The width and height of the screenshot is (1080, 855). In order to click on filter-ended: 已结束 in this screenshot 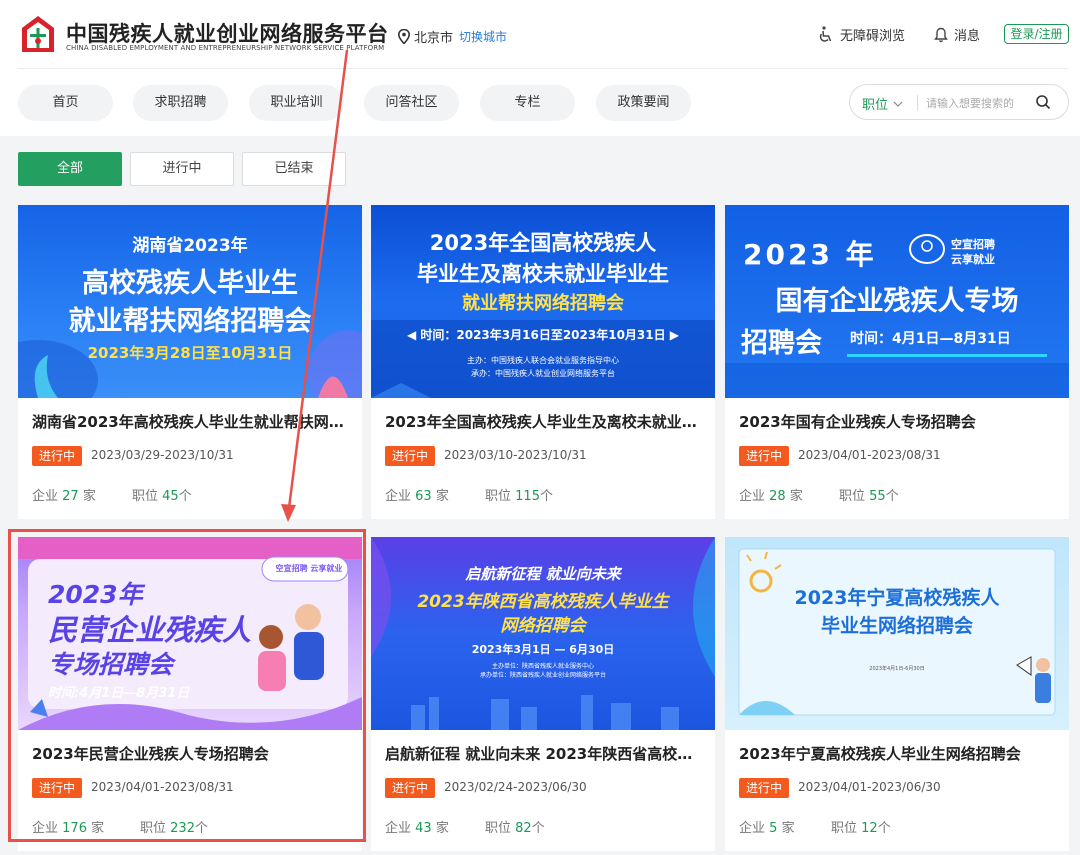, I will do `click(294, 169)`.